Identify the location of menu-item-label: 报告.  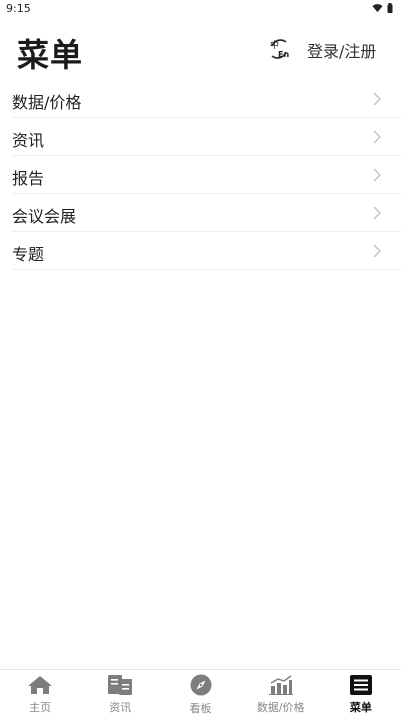
(28, 178).